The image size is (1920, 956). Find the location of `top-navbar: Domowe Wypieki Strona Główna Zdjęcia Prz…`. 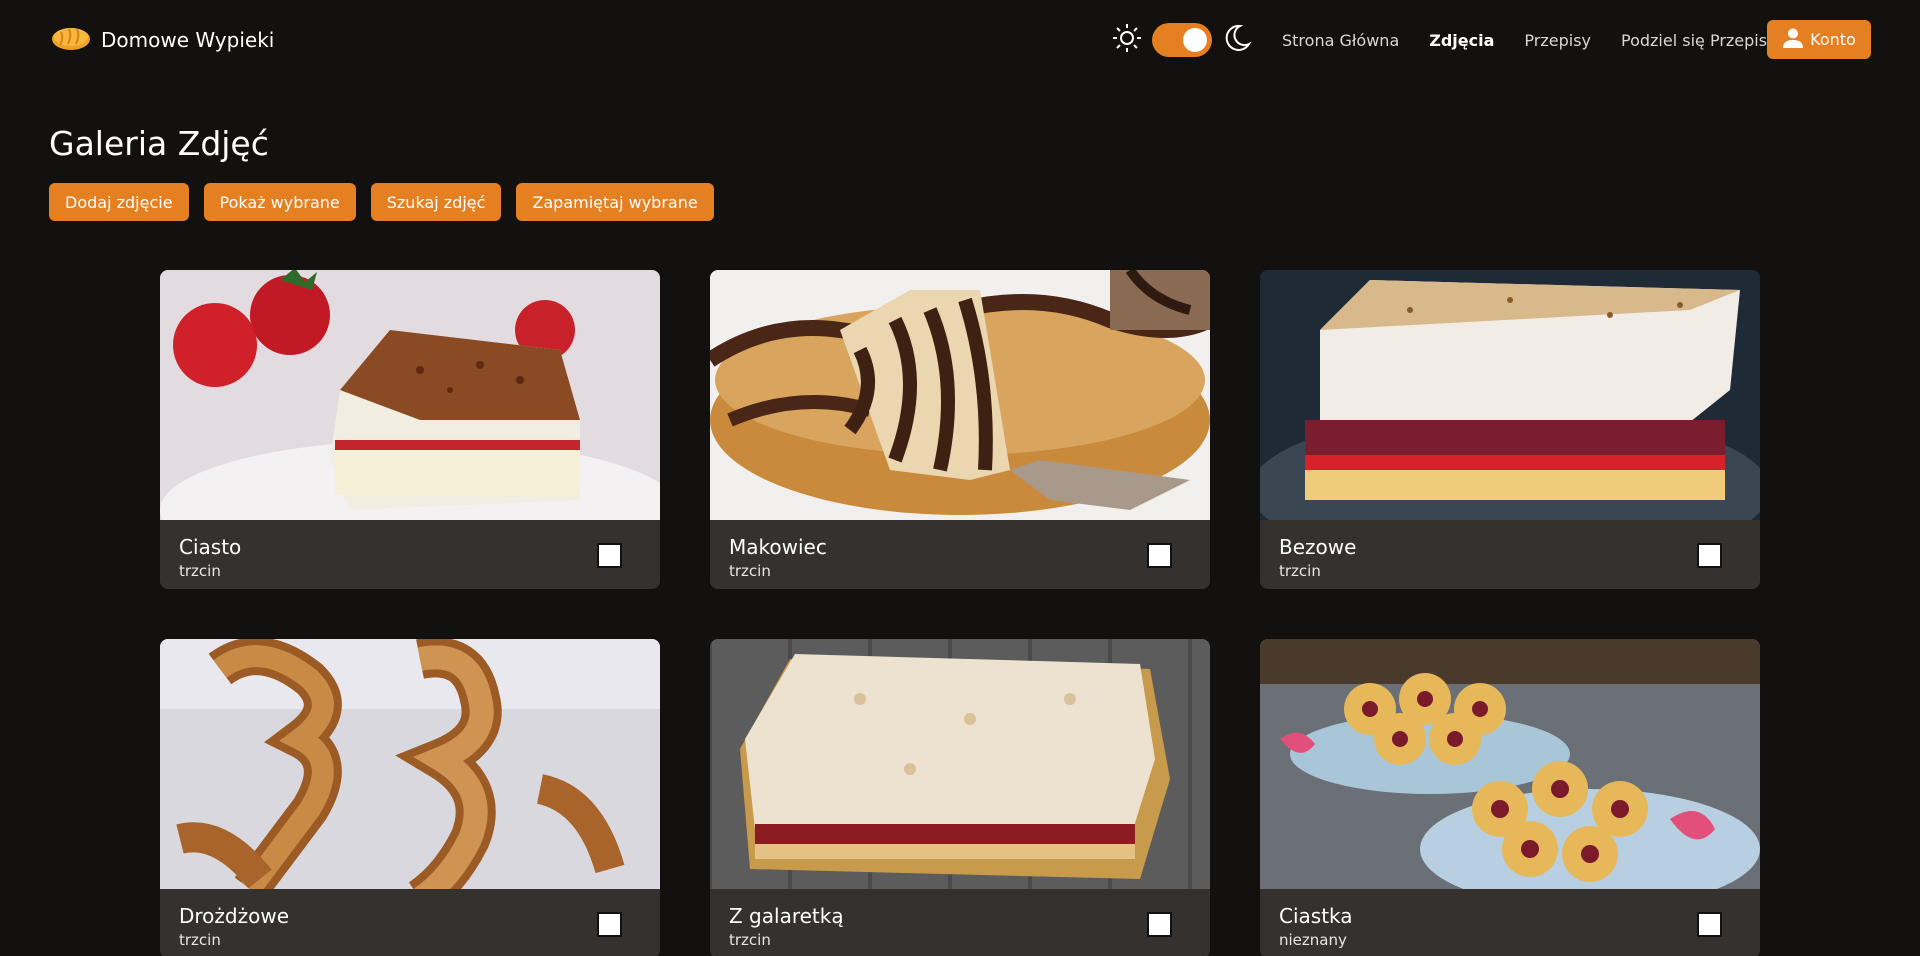

top-navbar: Domowe Wypieki Strona Główna Zdjęcia Prz… is located at coordinates (960, 40).